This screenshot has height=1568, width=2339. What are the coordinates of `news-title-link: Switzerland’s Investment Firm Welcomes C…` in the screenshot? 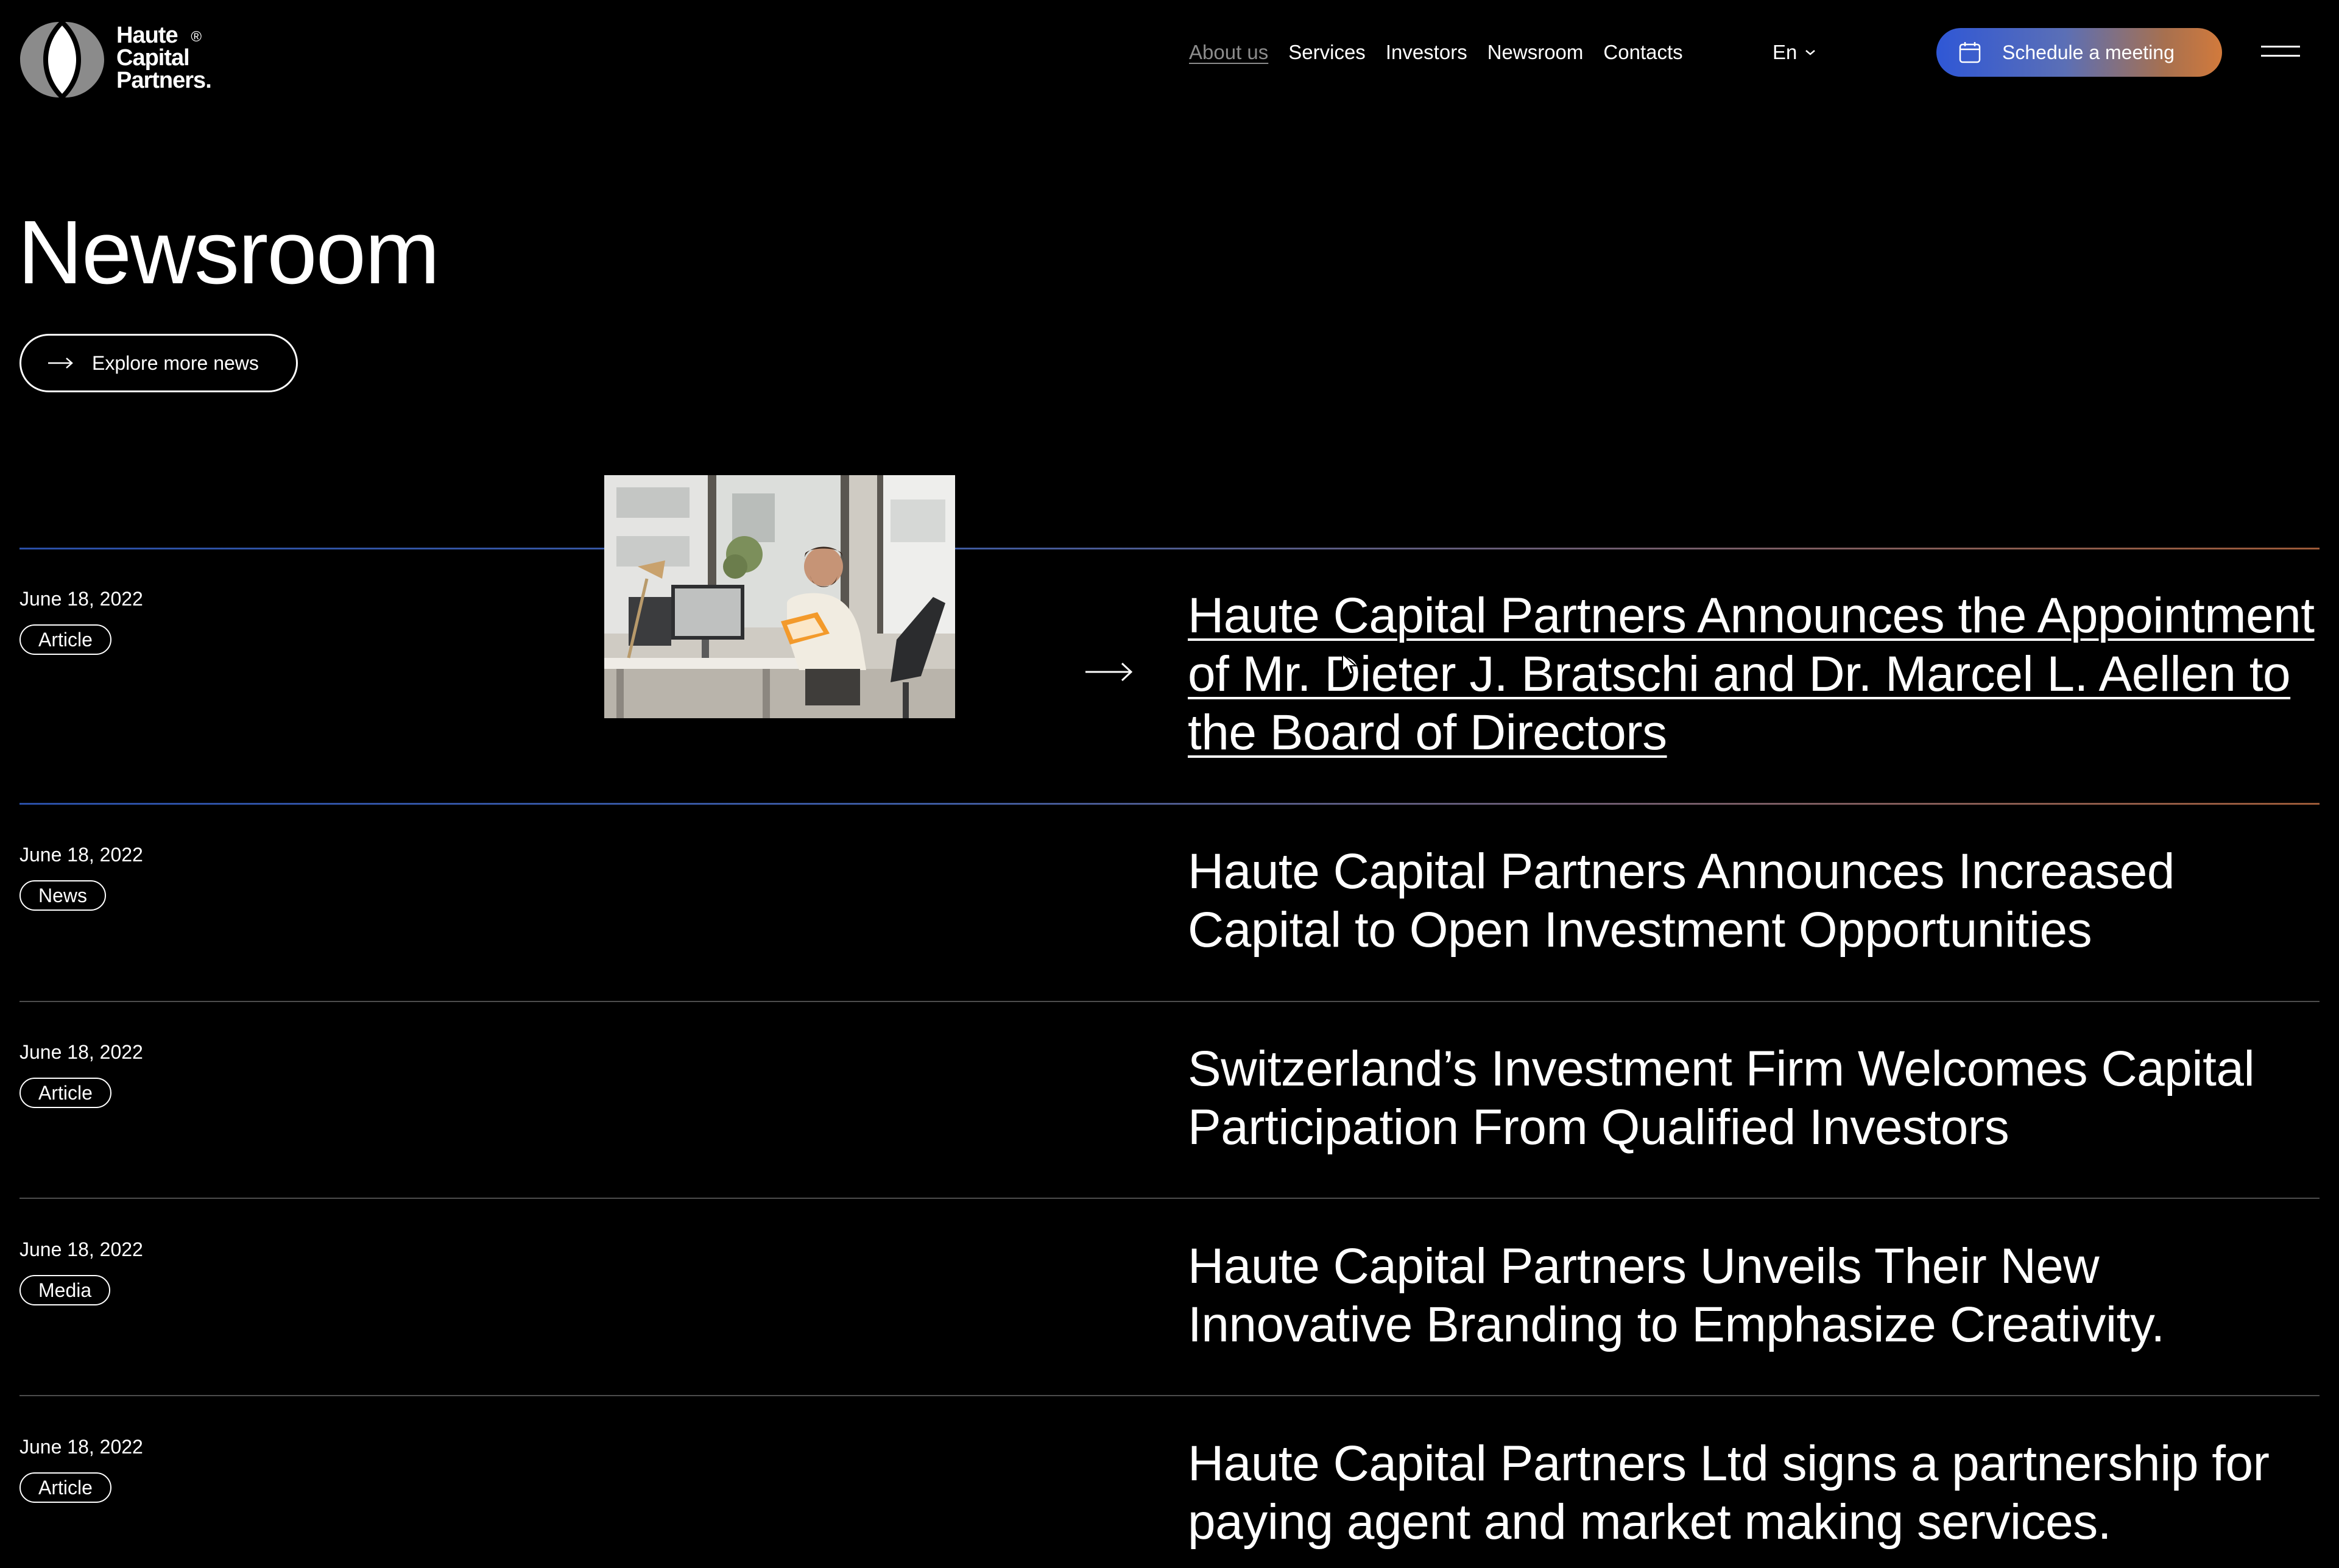 It's located at (1754, 1098).